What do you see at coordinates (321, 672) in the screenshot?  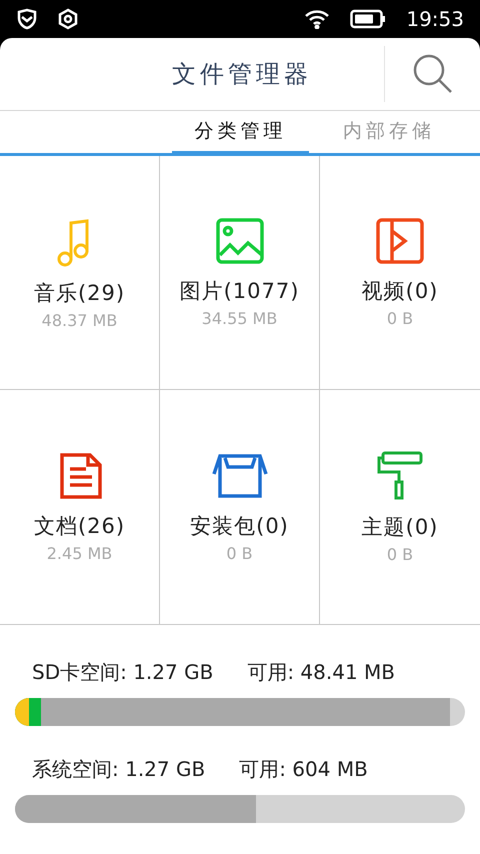 I see `storage-available: 可用: 48.41 MB` at bounding box center [321, 672].